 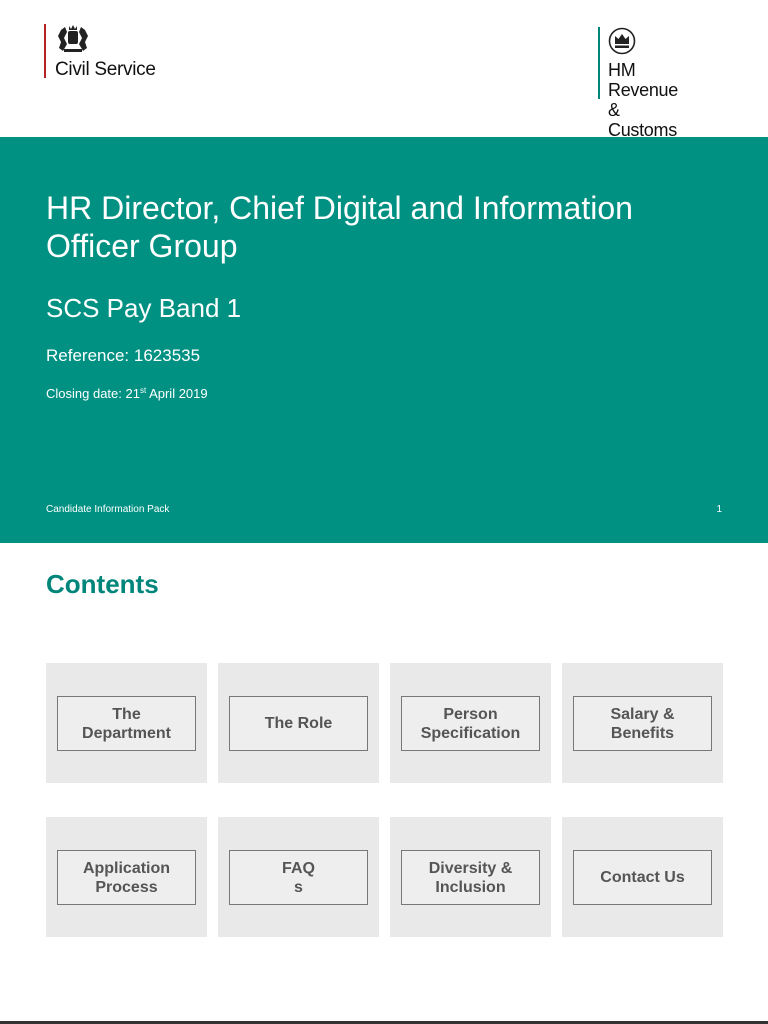 I want to click on hmrc-label: HM Revenue & Customs, so click(x=643, y=100).